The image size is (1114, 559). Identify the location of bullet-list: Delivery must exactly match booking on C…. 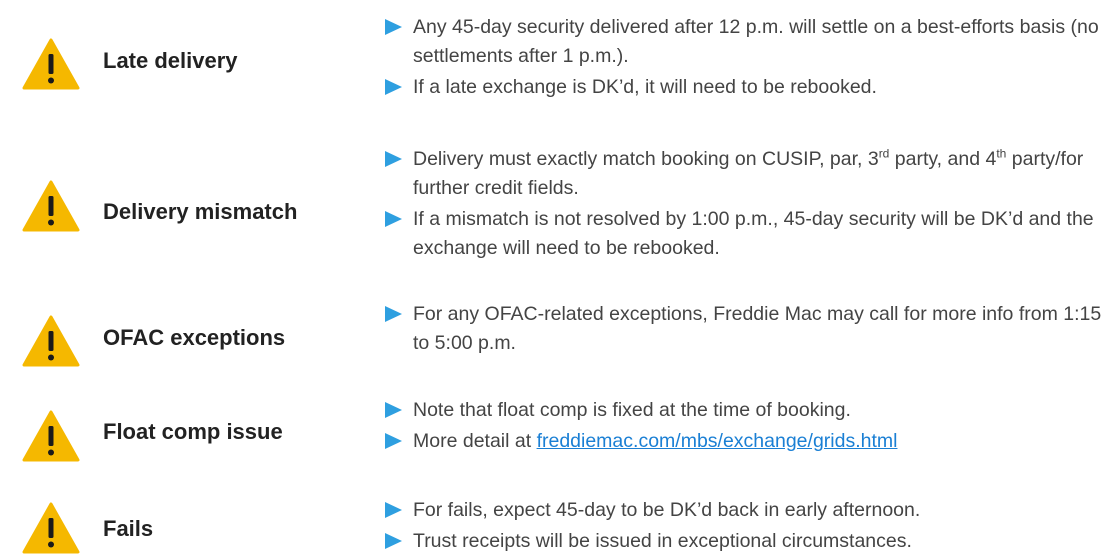
(745, 205).